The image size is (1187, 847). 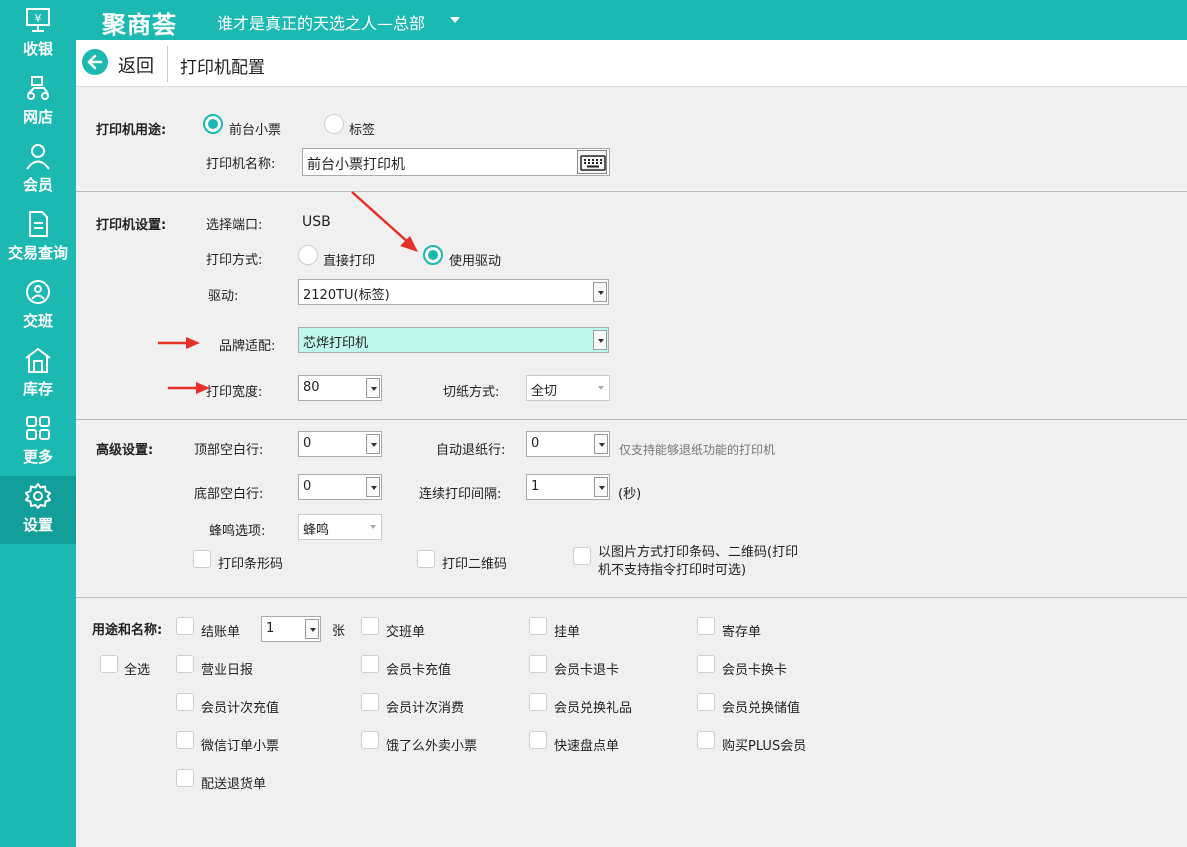 I want to click on usage-checkbox-count-consume, so click(x=370, y=702).